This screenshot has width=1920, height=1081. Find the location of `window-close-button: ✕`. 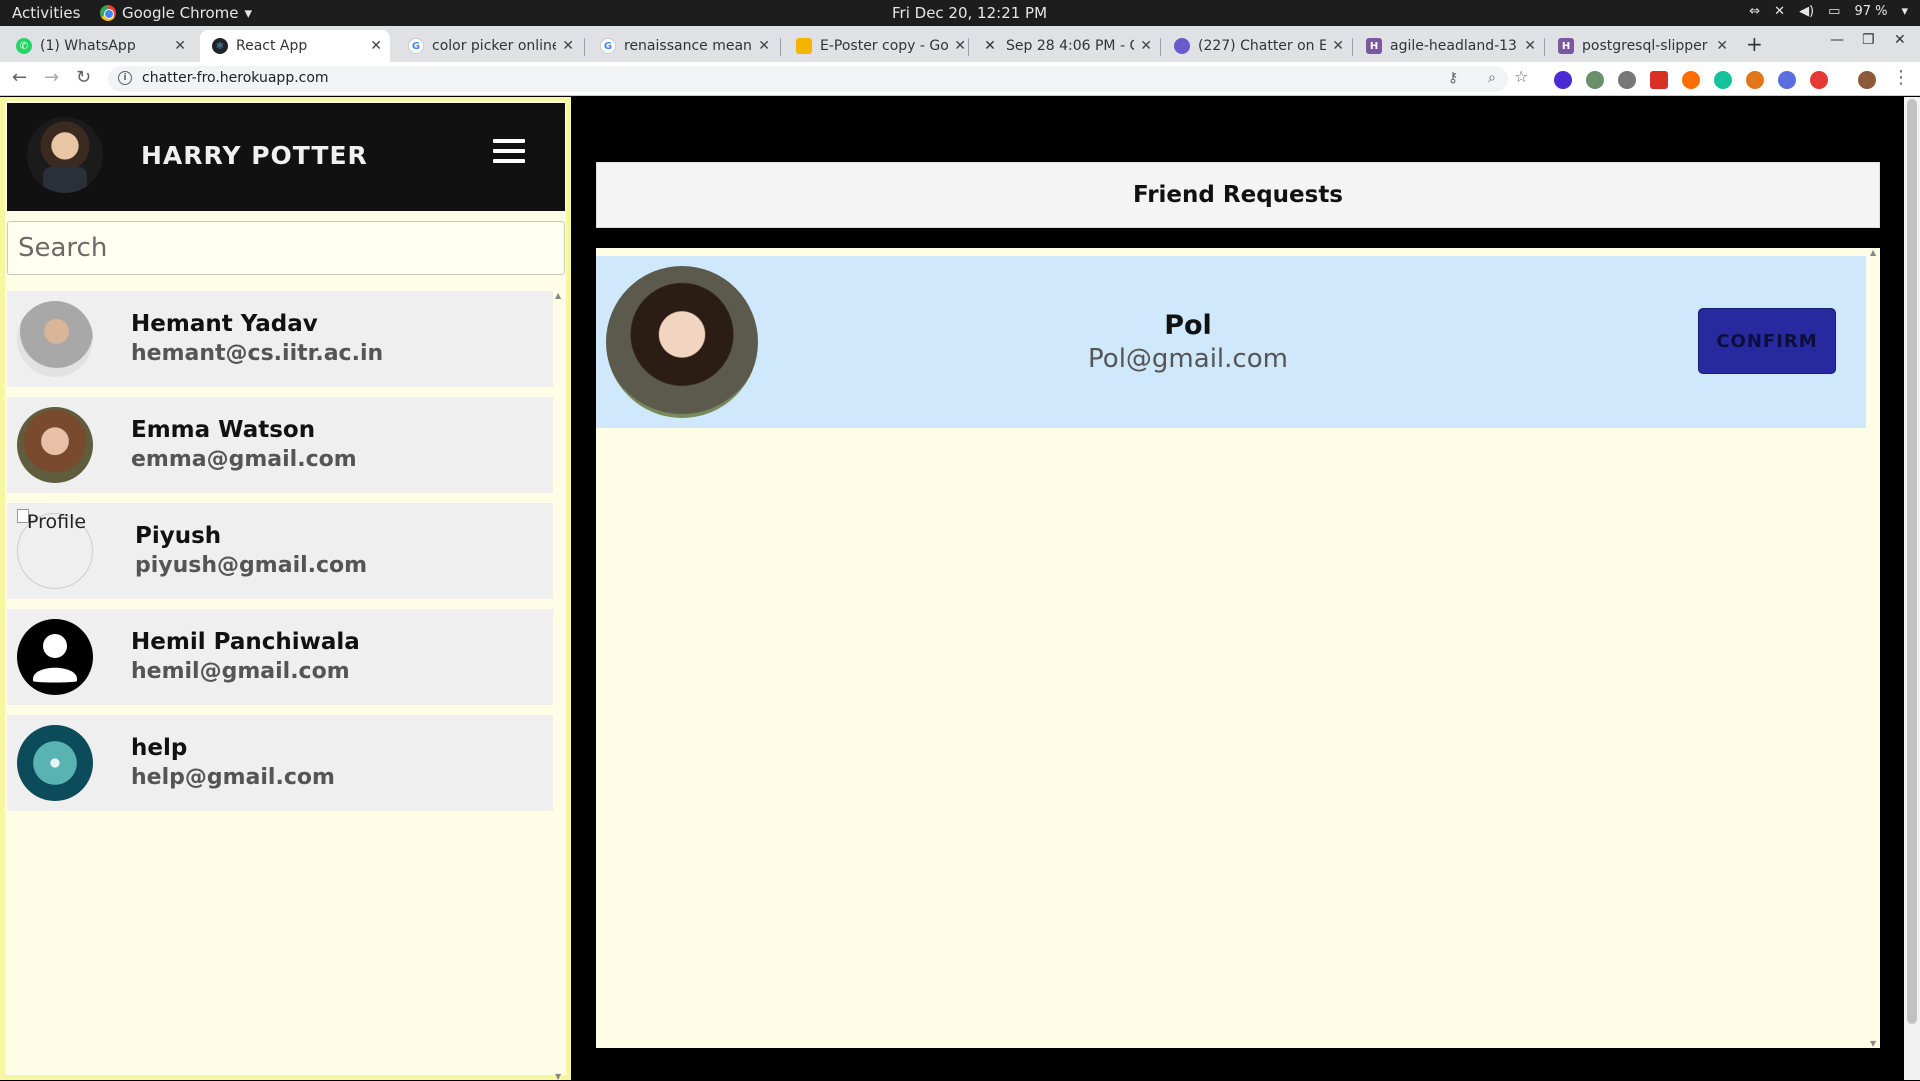

window-close-button: ✕ is located at coordinates (1900, 40).